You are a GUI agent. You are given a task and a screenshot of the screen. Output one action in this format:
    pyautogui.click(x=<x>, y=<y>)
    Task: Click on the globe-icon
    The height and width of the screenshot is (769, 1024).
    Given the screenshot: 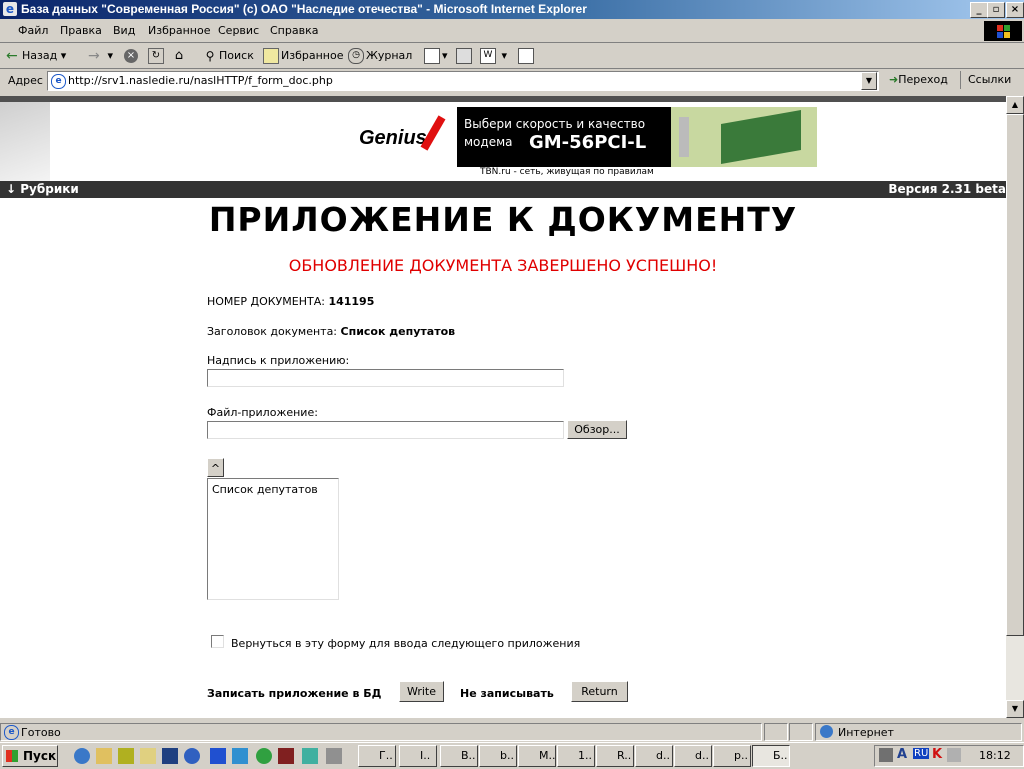 What is the action you would take?
    pyautogui.click(x=826, y=731)
    